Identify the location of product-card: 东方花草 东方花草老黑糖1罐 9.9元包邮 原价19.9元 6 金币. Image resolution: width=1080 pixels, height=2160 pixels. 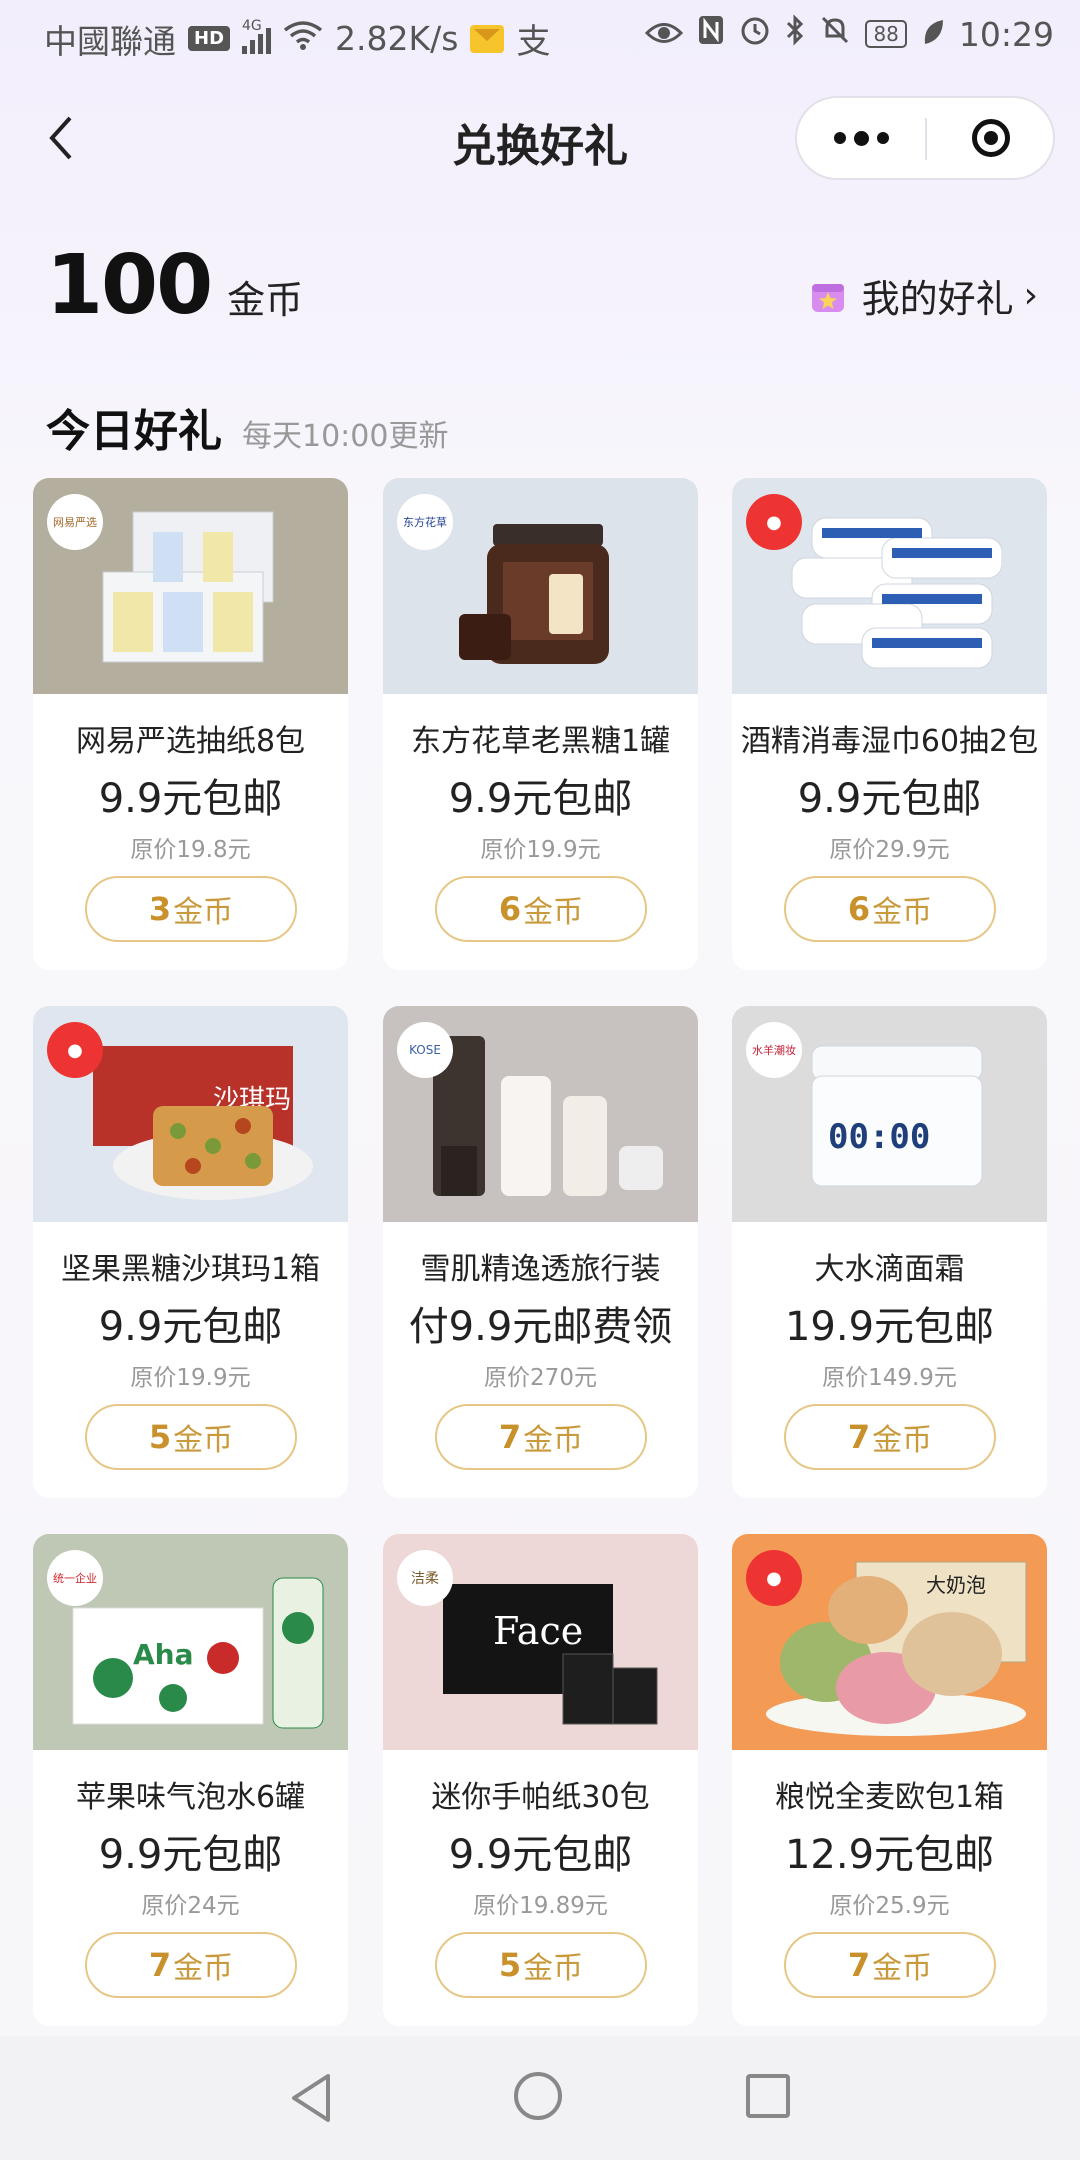
(540, 724).